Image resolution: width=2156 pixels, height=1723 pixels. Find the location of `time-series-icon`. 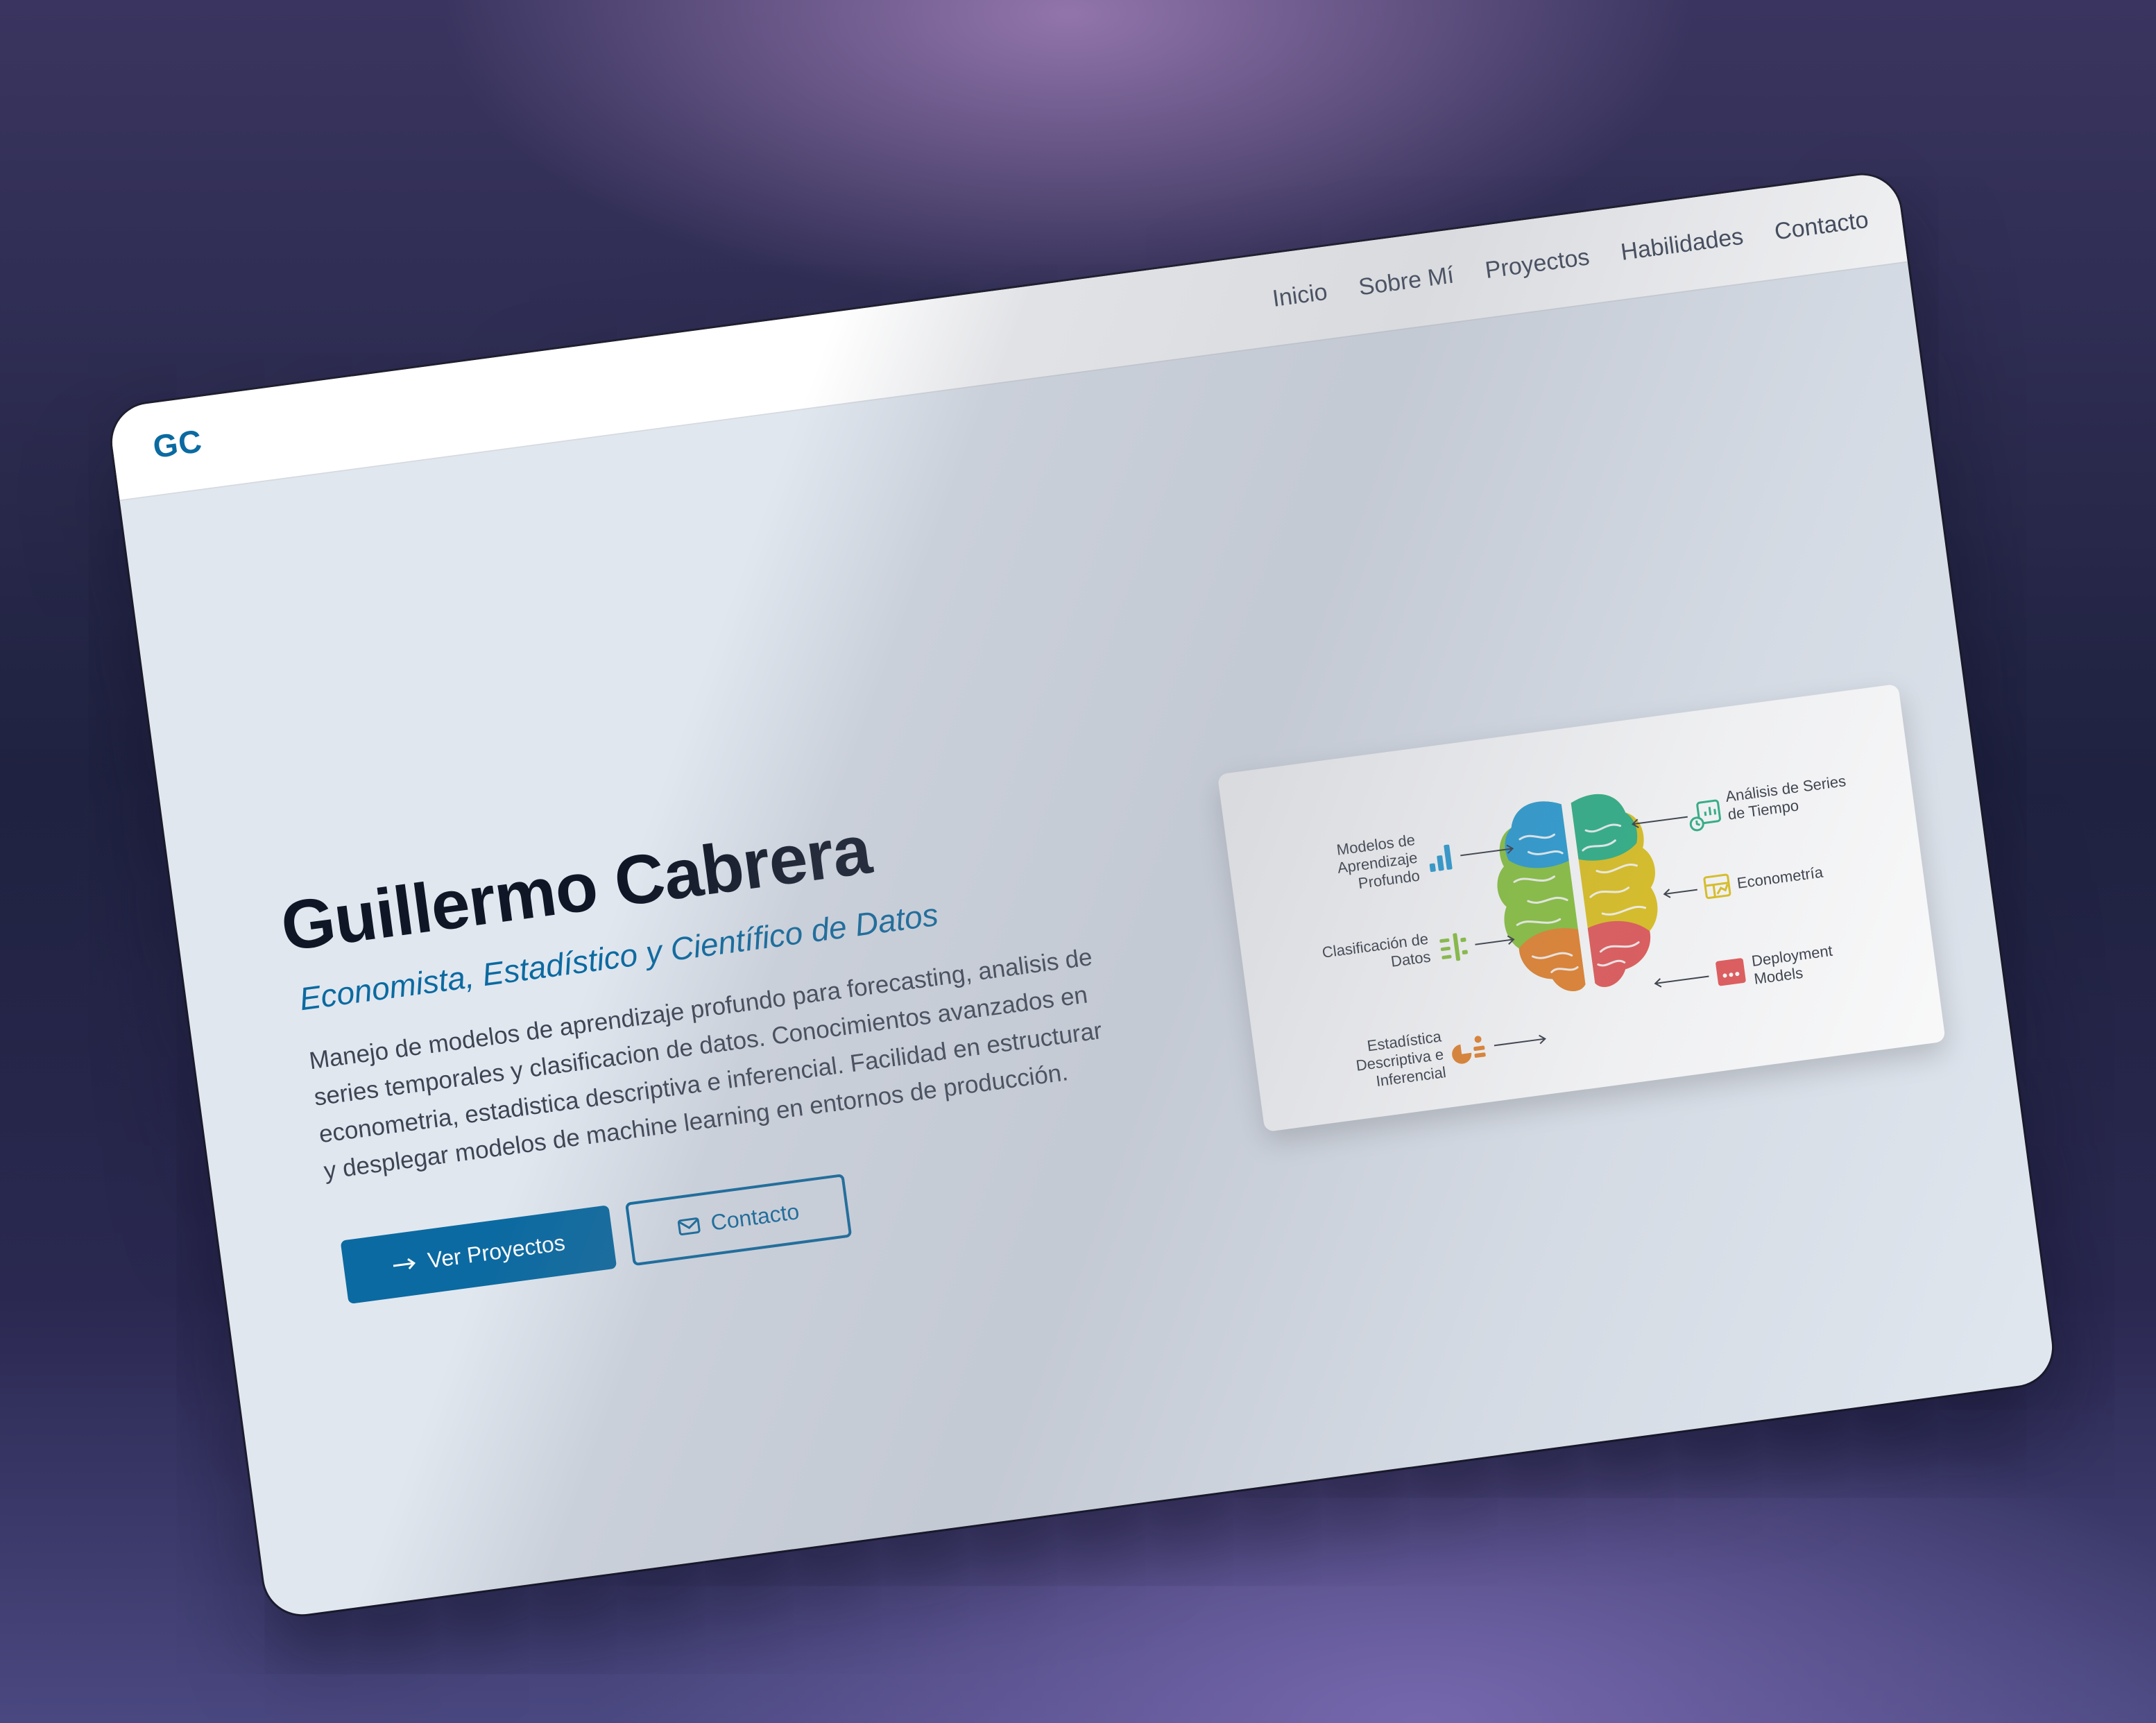

time-series-icon is located at coordinates (1705, 815).